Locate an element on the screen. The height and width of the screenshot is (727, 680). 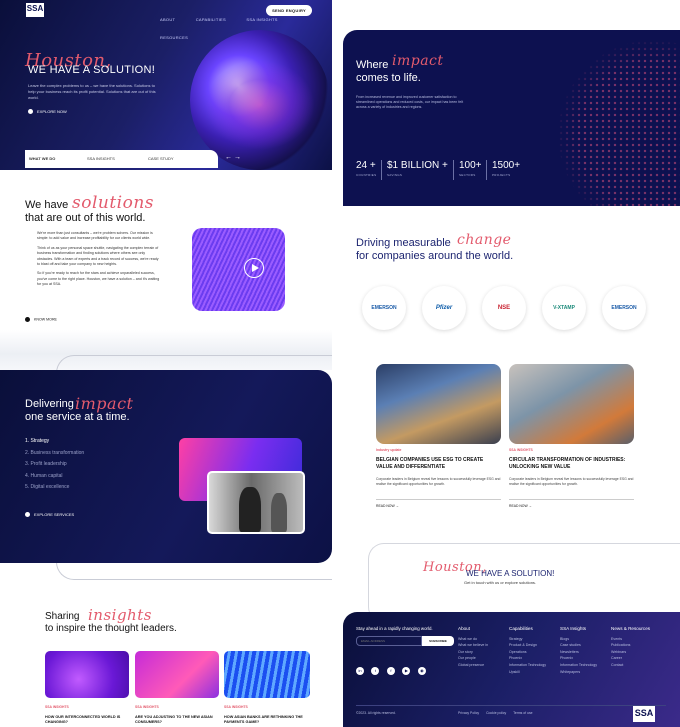
footer-ssa-logo: SSA is located at coordinates (644, 714).